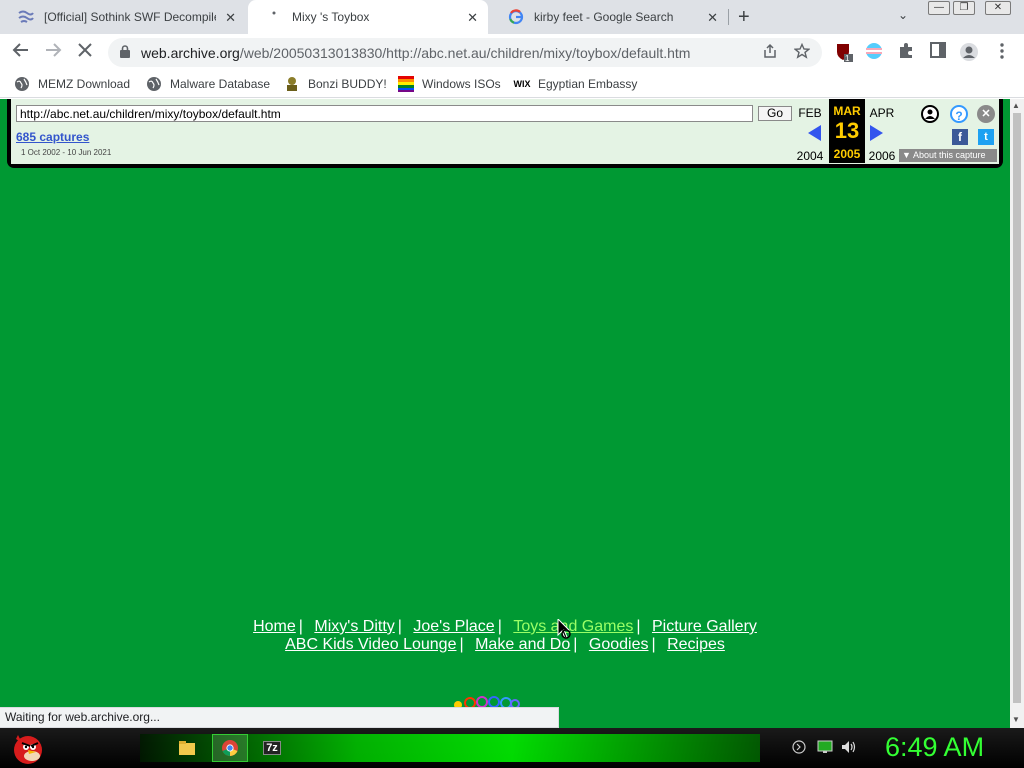  I want to click on bookmark-label: MEMZ Download, so click(84, 84).